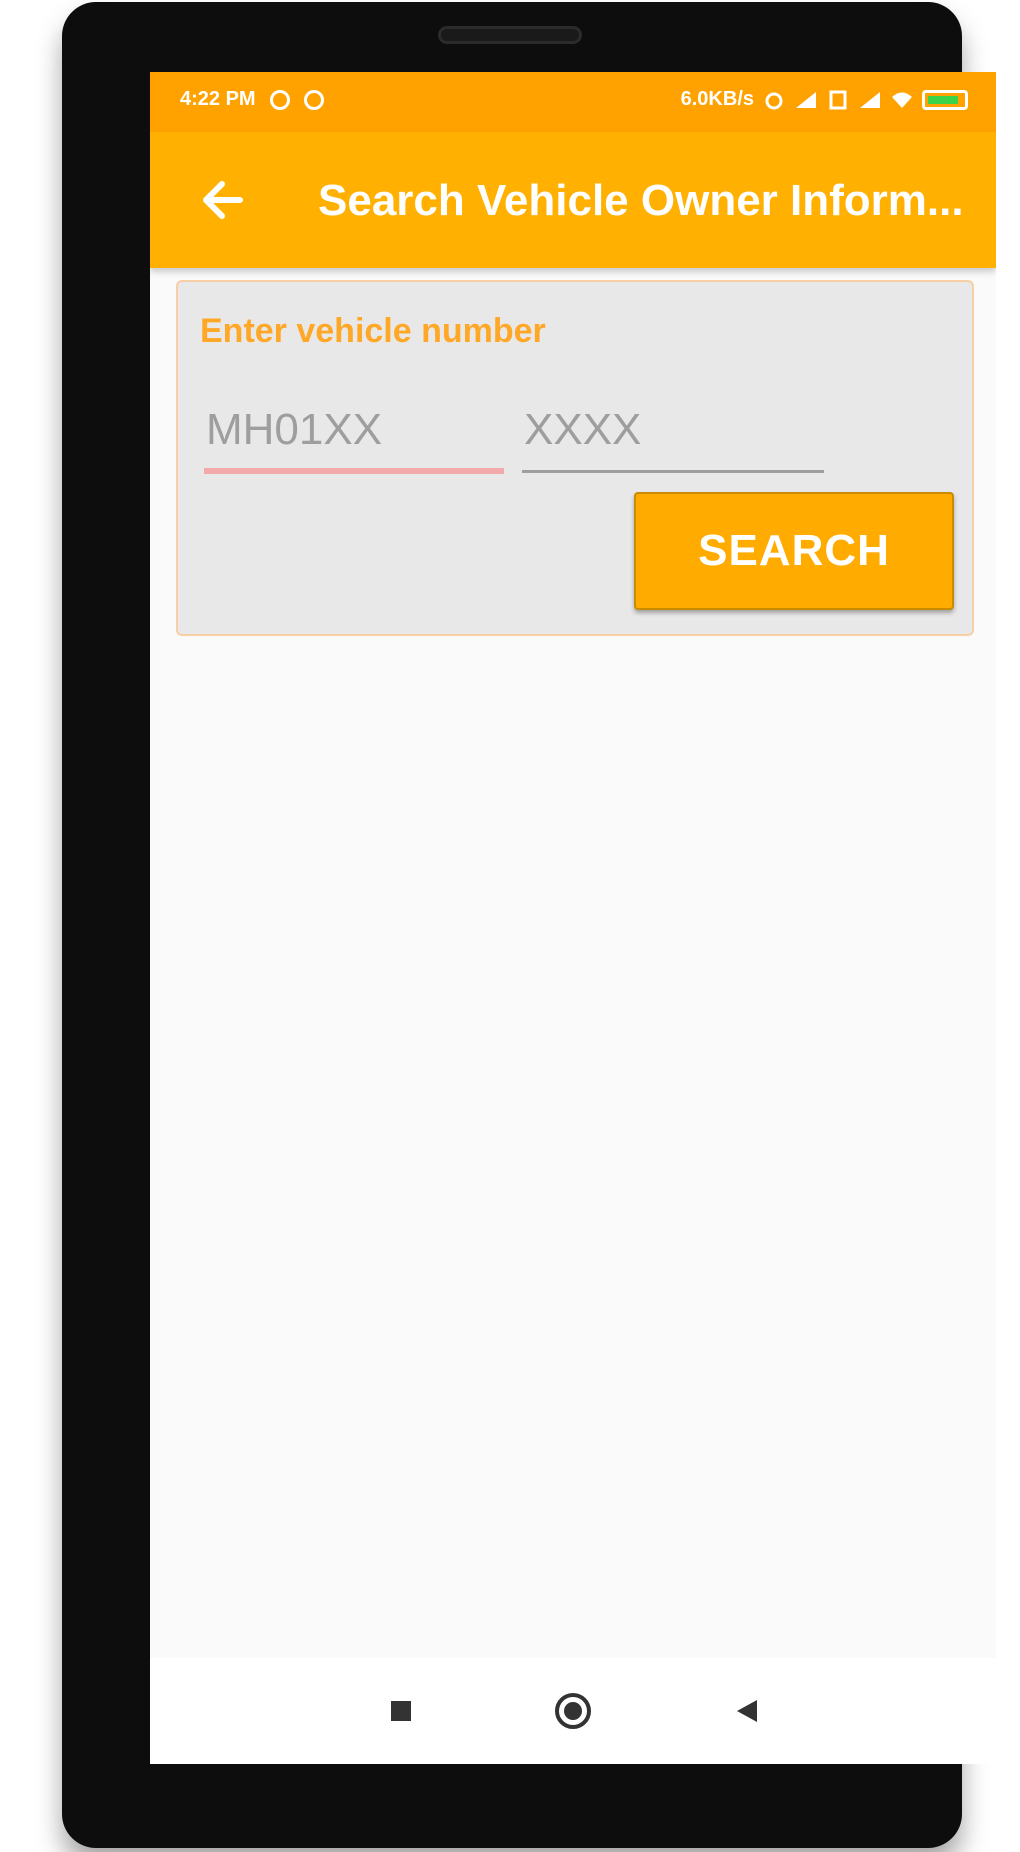  I want to click on status-time: 4:22 PM, so click(218, 99).